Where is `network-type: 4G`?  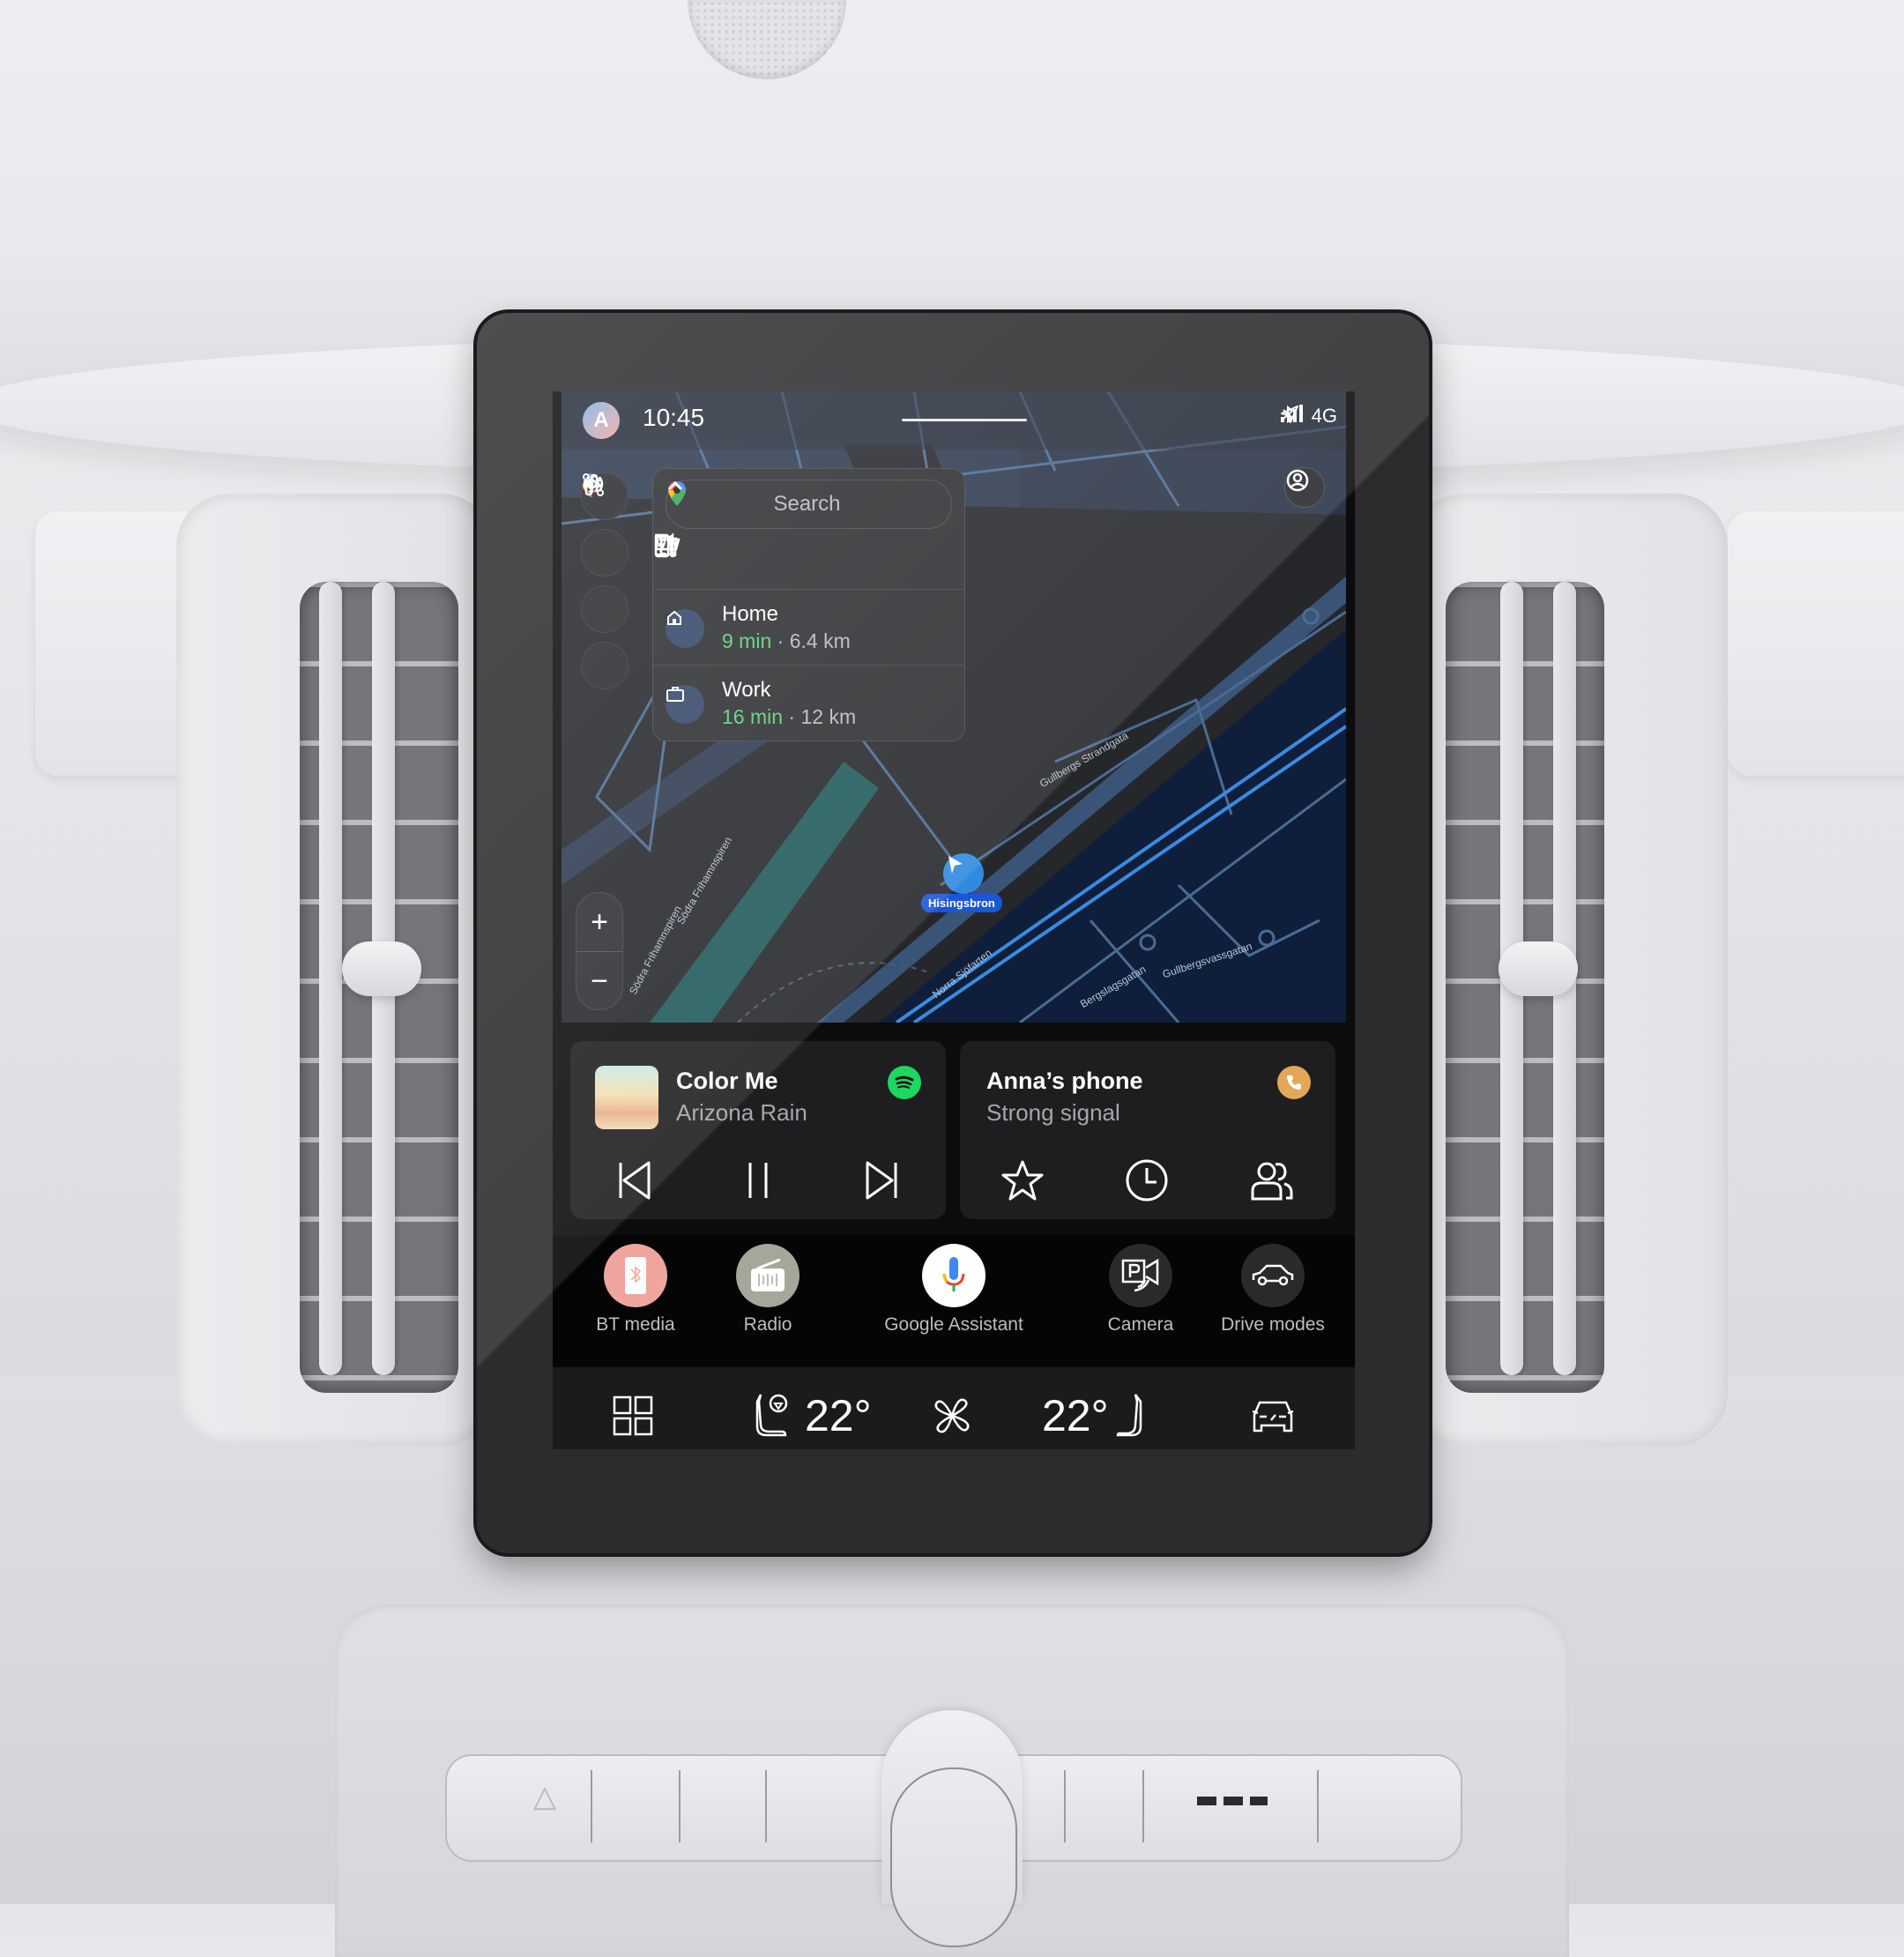 network-type: 4G is located at coordinates (1324, 416).